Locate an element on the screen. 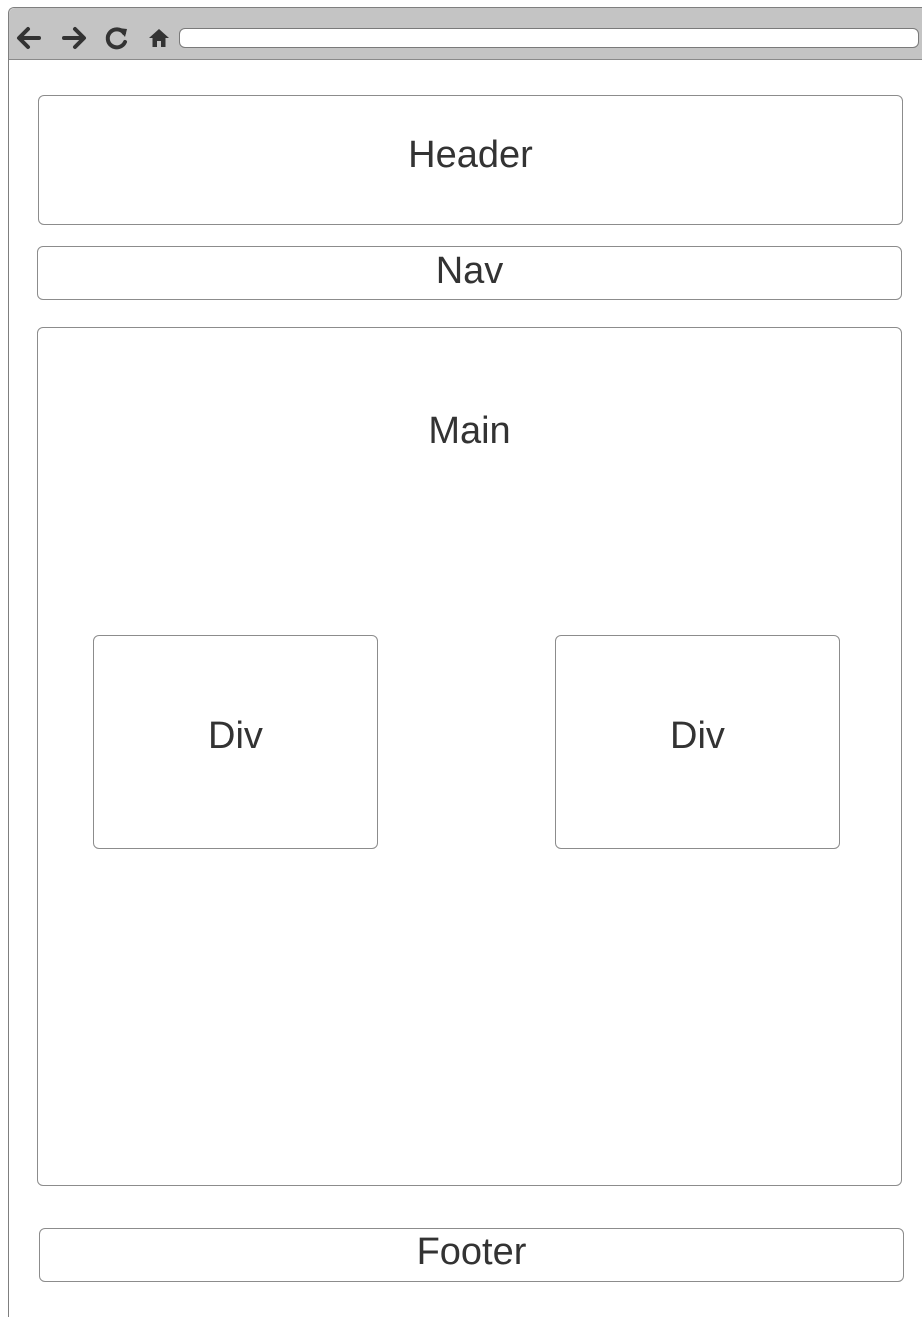 Image resolution: width=922 pixels, height=1317 pixels. div-box-right: Div is located at coordinates (697, 742).